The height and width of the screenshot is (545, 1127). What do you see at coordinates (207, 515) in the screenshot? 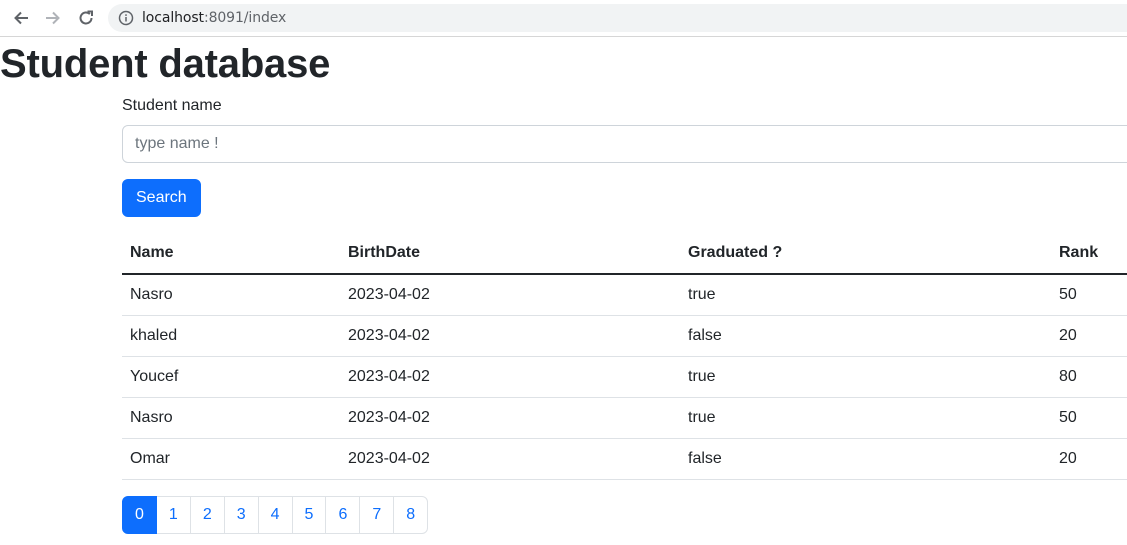
I see `page-link-2: 2` at bounding box center [207, 515].